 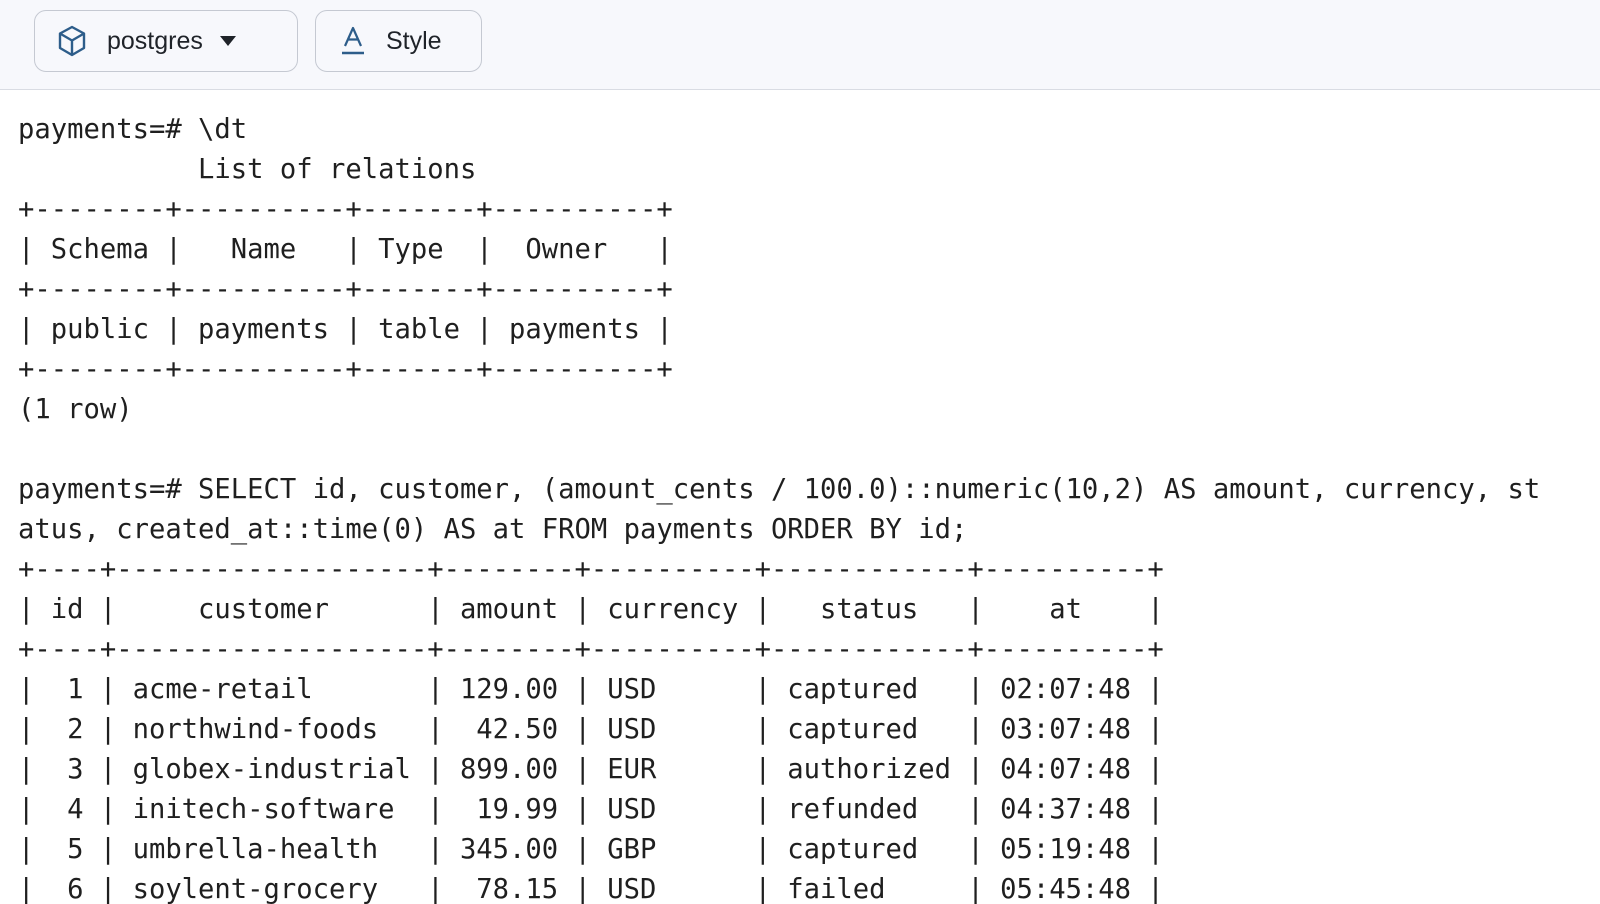 I want to click on cube-icon, so click(x=72, y=41).